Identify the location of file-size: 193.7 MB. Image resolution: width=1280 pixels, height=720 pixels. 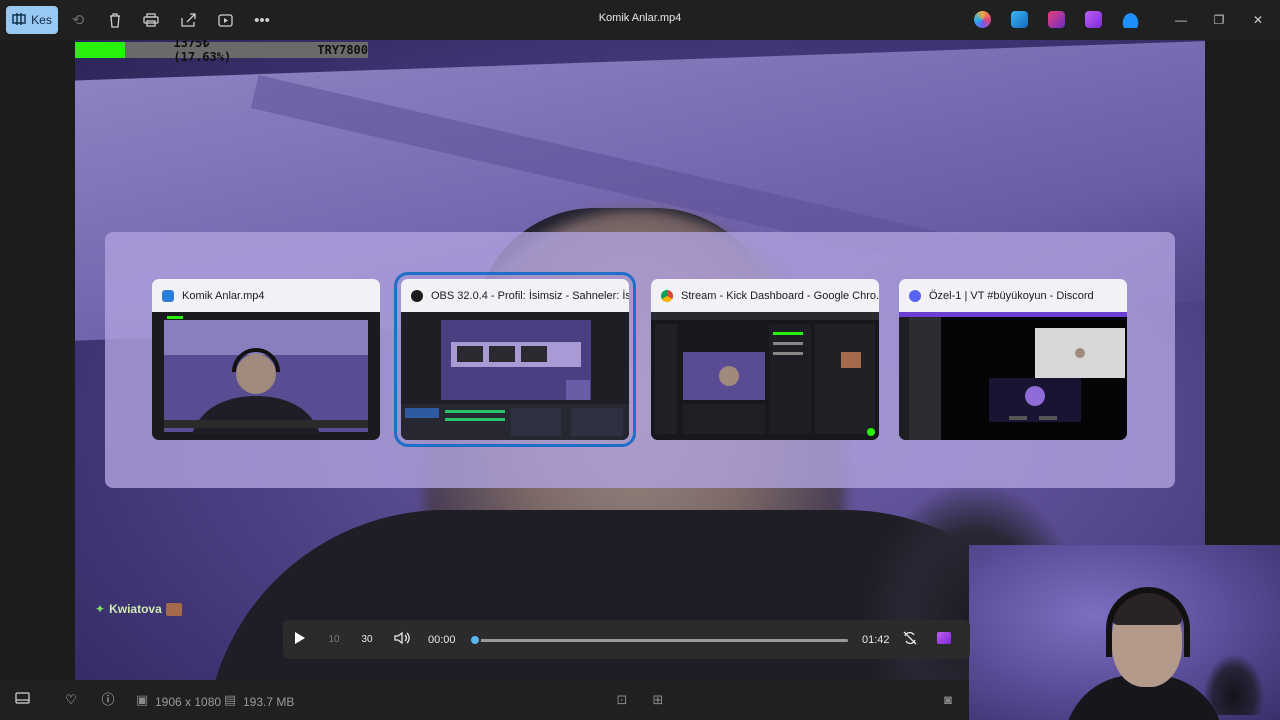
(269, 702).